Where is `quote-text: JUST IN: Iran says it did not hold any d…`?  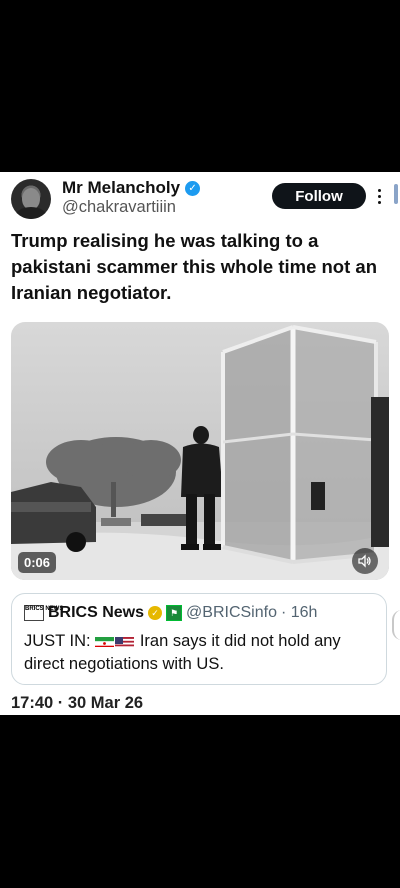
quote-text: JUST IN: Iran says it did not hold any d… is located at coordinates (199, 653).